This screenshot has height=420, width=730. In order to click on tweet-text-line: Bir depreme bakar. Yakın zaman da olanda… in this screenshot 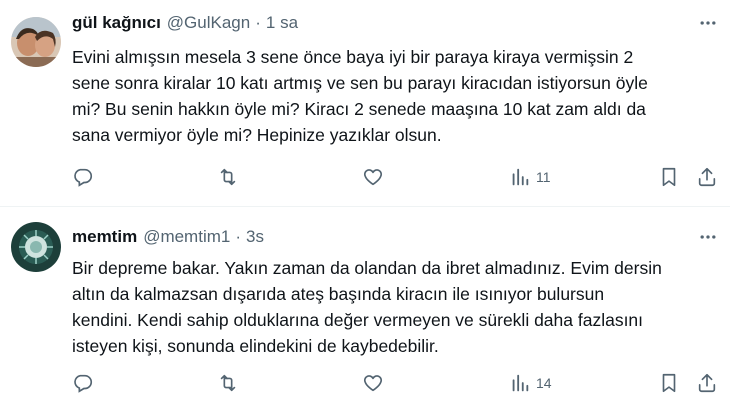, I will do `click(367, 268)`.